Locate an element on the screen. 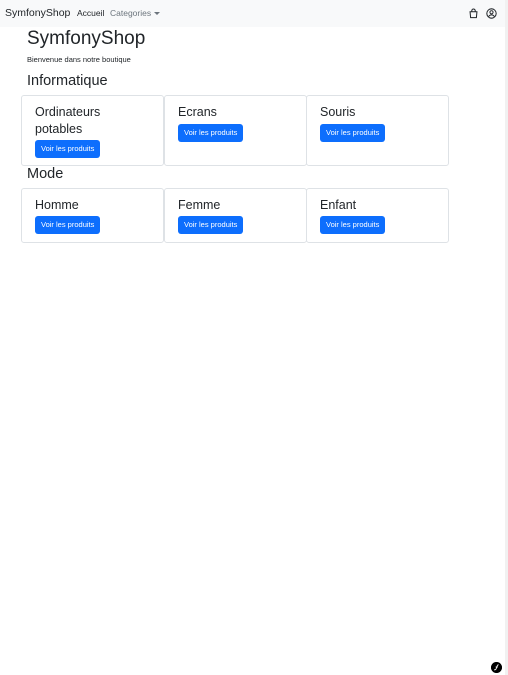 The width and height of the screenshot is (508, 675). category-card: Ordinateurs potables Voir les produits is located at coordinates (92, 130).